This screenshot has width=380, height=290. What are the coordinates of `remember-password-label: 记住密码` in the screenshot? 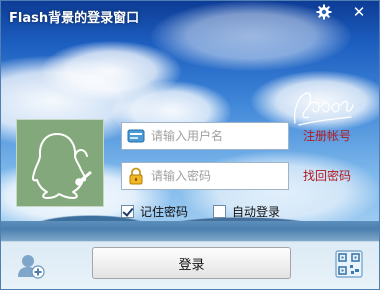 It's located at (164, 212).